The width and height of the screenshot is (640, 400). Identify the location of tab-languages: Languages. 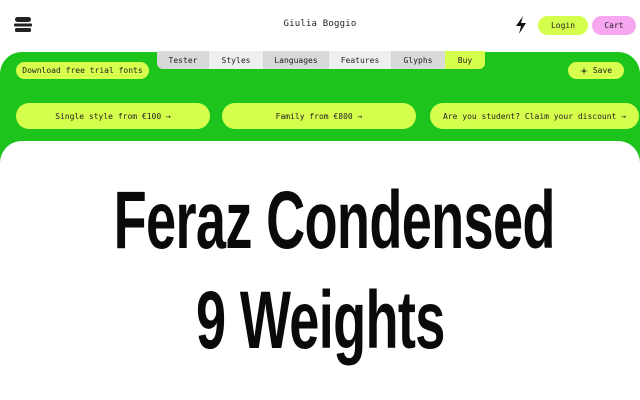
(296, 60).